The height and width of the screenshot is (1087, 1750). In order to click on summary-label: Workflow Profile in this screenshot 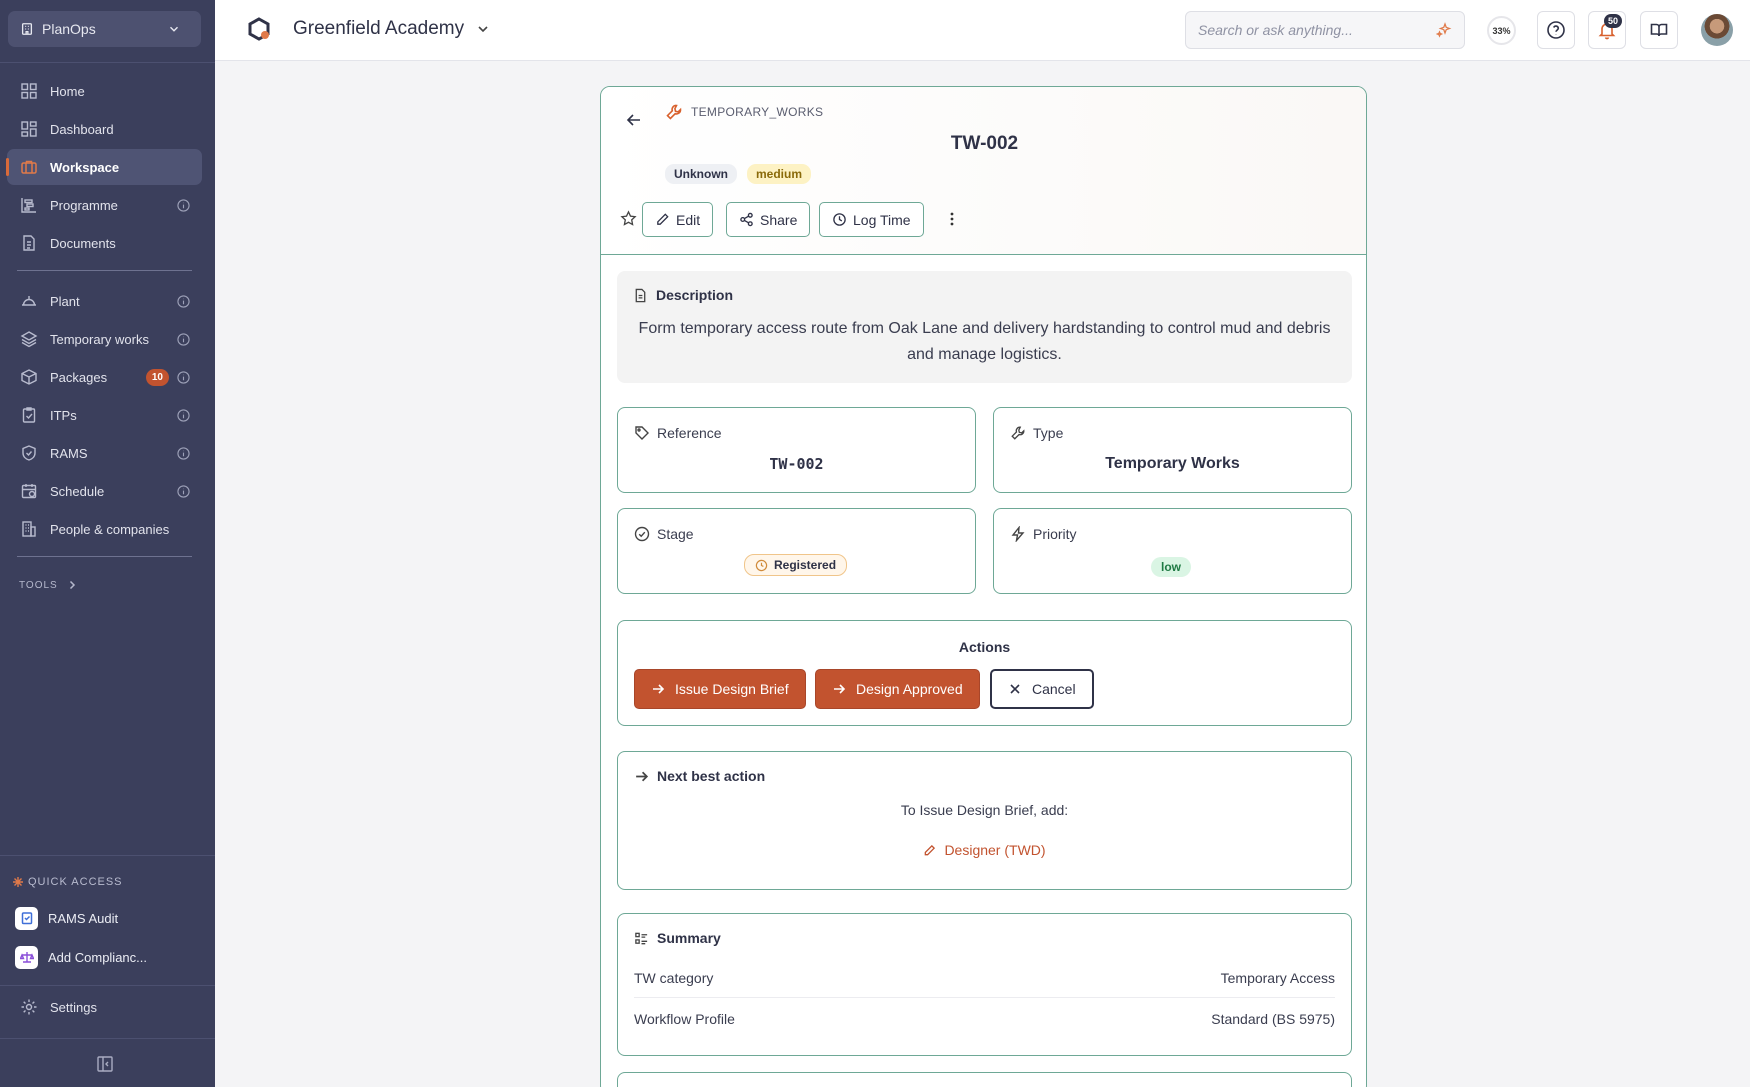, I will do `click(684, 1019)`.